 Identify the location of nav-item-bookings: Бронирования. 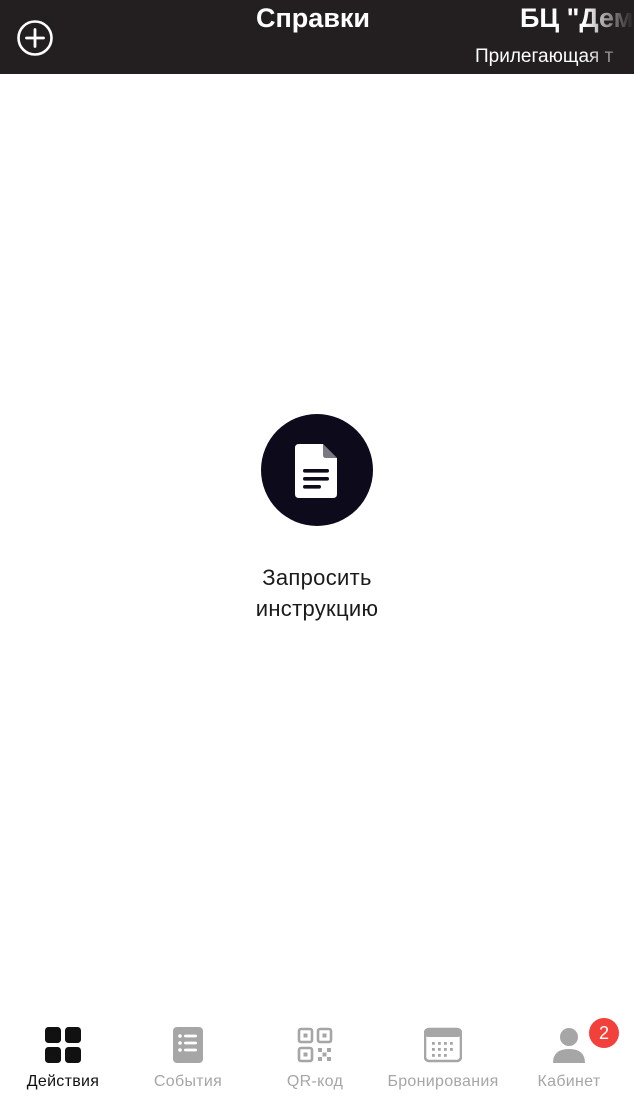
(443, 1056).